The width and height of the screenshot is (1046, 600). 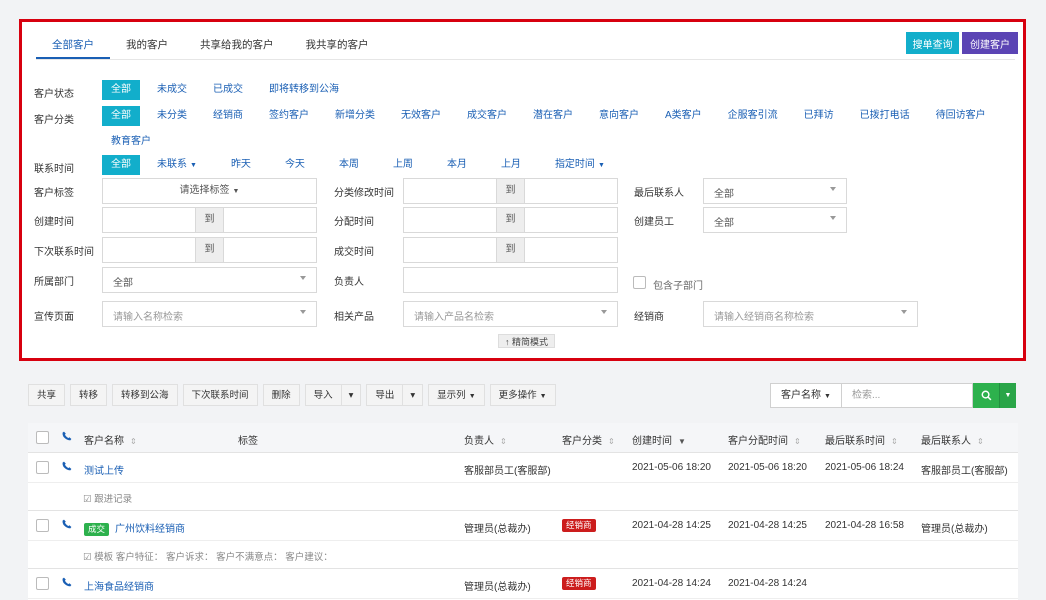 I want to click on category-option: 意向客户, so click(x=619, y=116).